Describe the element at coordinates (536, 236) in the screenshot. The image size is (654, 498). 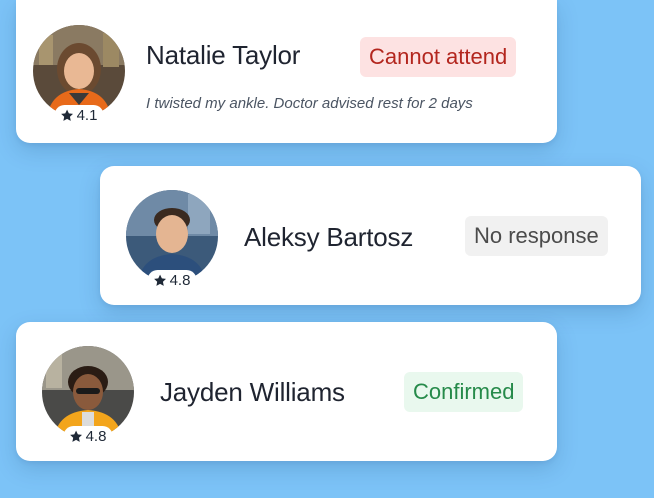
I see `status-badge: No response` at that location.